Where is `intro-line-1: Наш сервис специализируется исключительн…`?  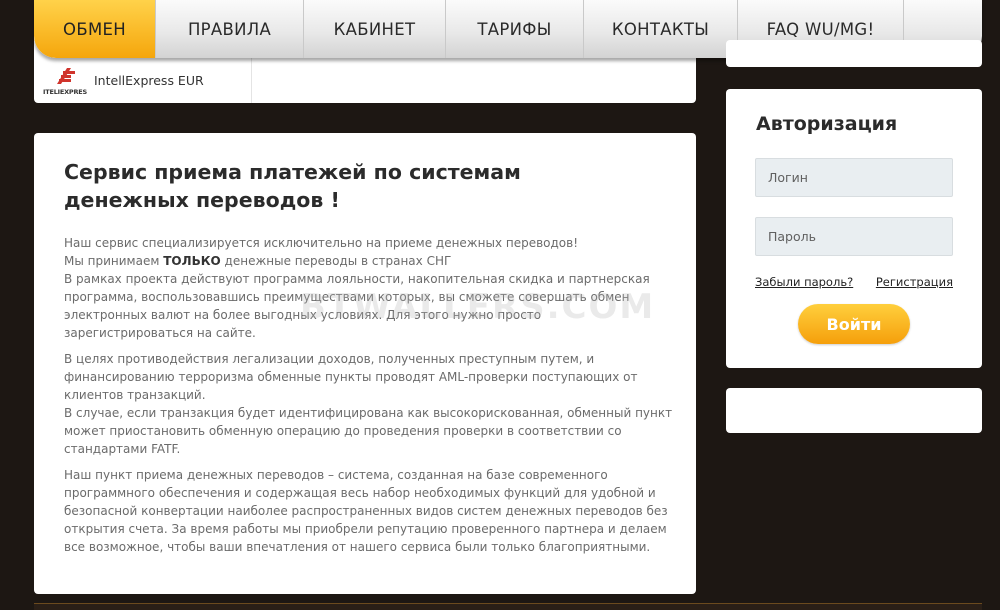
intro-line-1: Наш сервис специализируется исключительн… is located at coordinates (321, 243).